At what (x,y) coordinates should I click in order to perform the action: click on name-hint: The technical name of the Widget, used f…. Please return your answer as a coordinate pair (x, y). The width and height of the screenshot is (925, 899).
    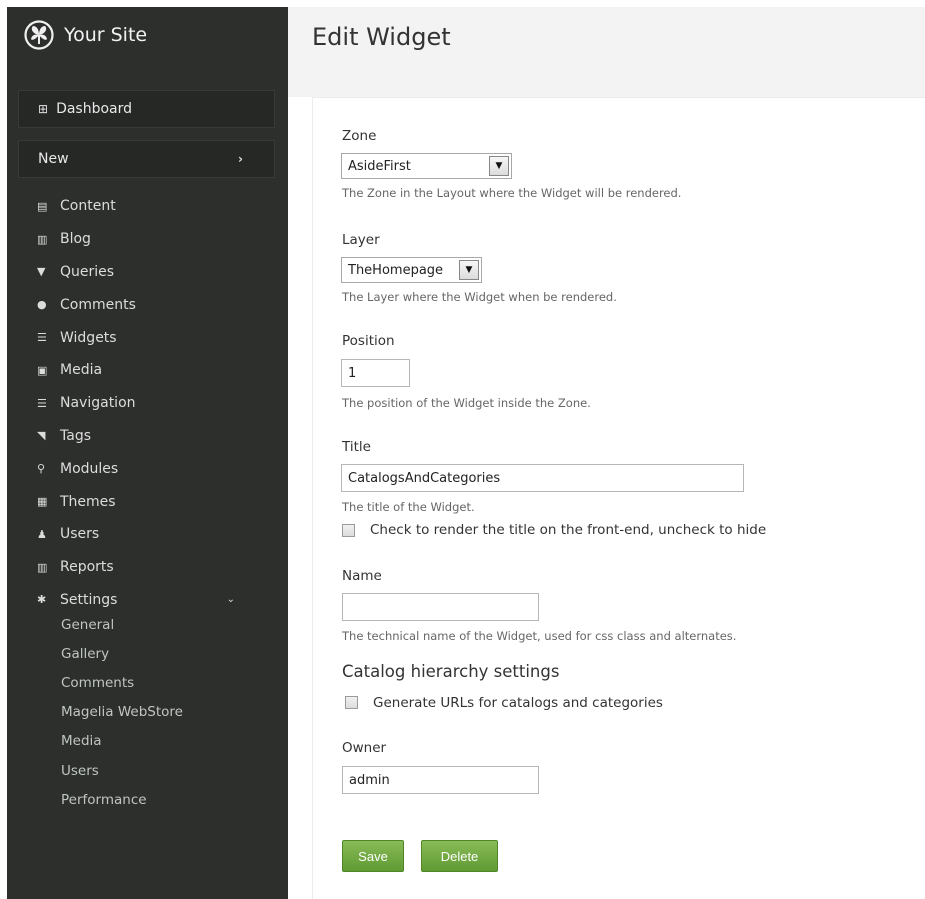
    Looking at the image, I should click on (539, 636).